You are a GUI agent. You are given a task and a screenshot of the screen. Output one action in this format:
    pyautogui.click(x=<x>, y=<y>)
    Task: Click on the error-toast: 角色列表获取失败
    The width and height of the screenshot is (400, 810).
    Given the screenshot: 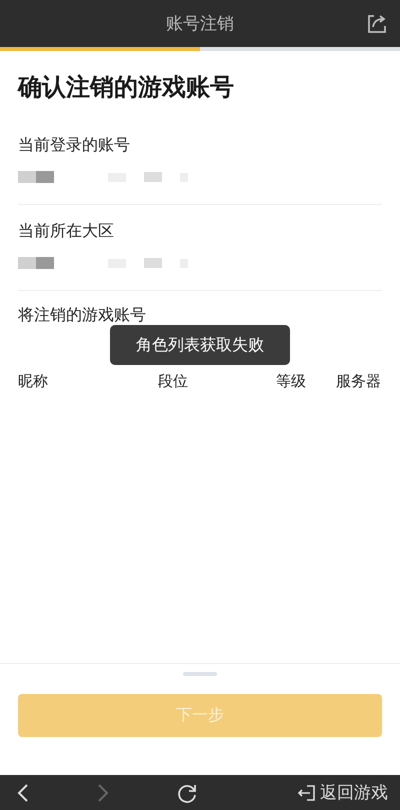 What is the action you would take?
    pyautogui.click(x=200, y=345)
    